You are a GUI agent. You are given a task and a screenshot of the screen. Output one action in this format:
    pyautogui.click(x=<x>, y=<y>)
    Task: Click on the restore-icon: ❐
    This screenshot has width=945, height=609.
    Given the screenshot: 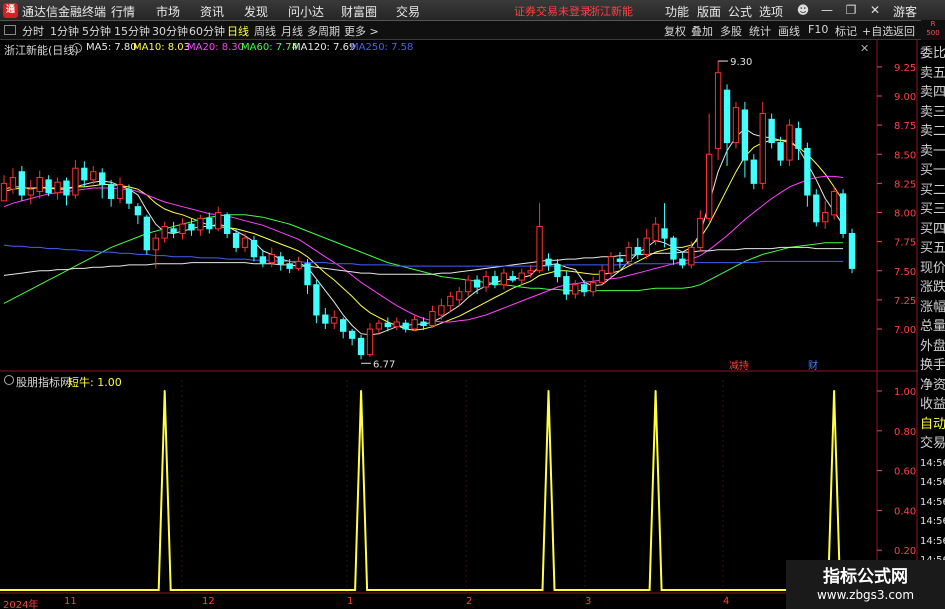 What is the action you would take?
    pyautogui.click(x=851, y=10)
    